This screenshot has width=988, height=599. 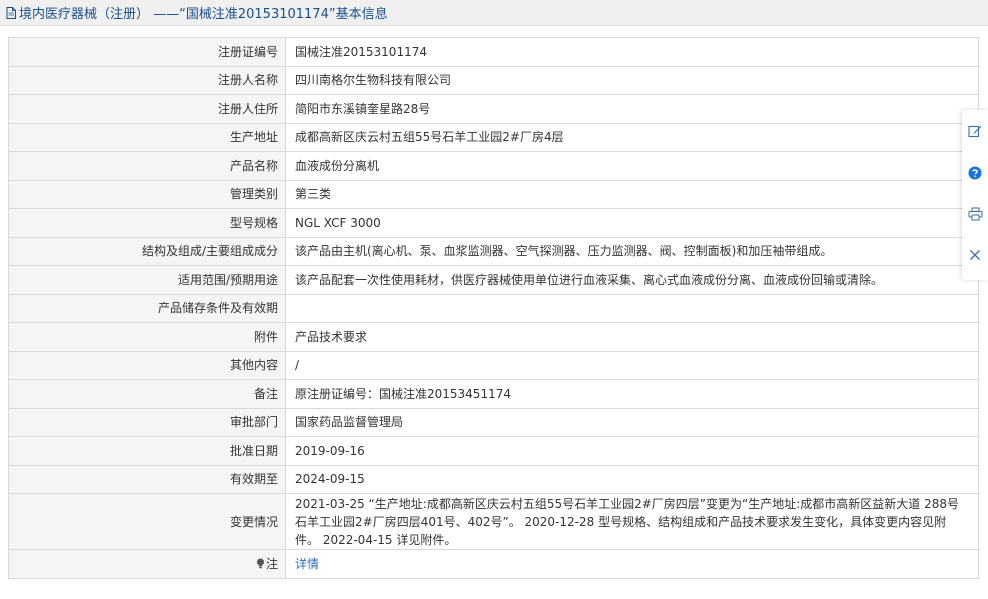 I want to click on field-label: 结构及组成/主要组成成分, so click(x=147, y=251).